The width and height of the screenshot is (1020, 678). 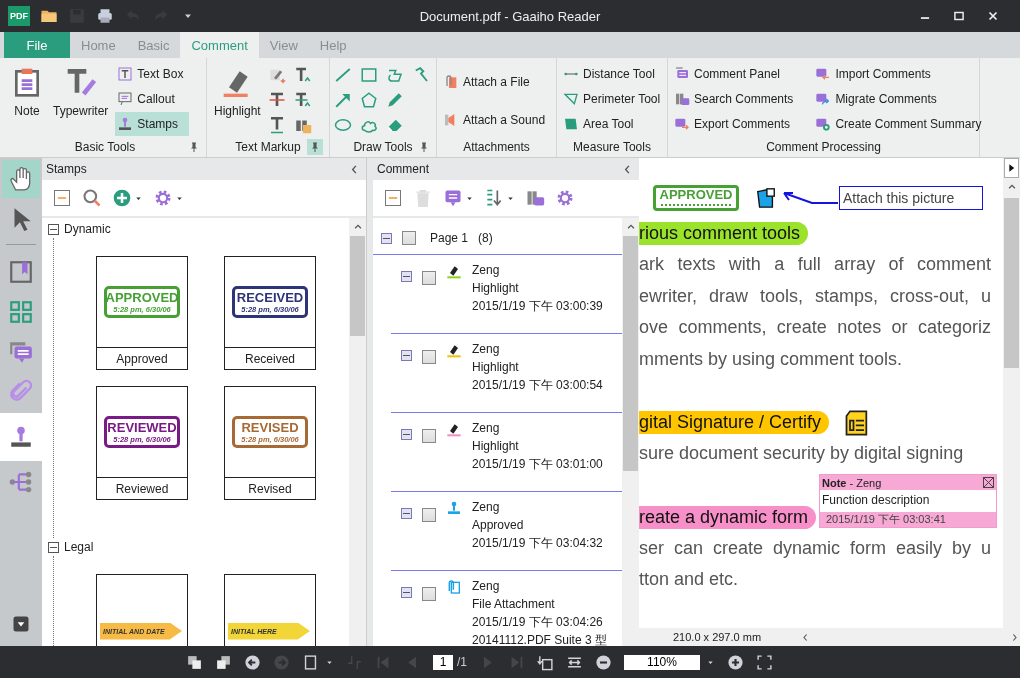 What do you see at coordinates (538, 622) in the screenshot?
I see `comment-date: 2015/1/19 下午 03:04:26` at bounding box center [538, 622].